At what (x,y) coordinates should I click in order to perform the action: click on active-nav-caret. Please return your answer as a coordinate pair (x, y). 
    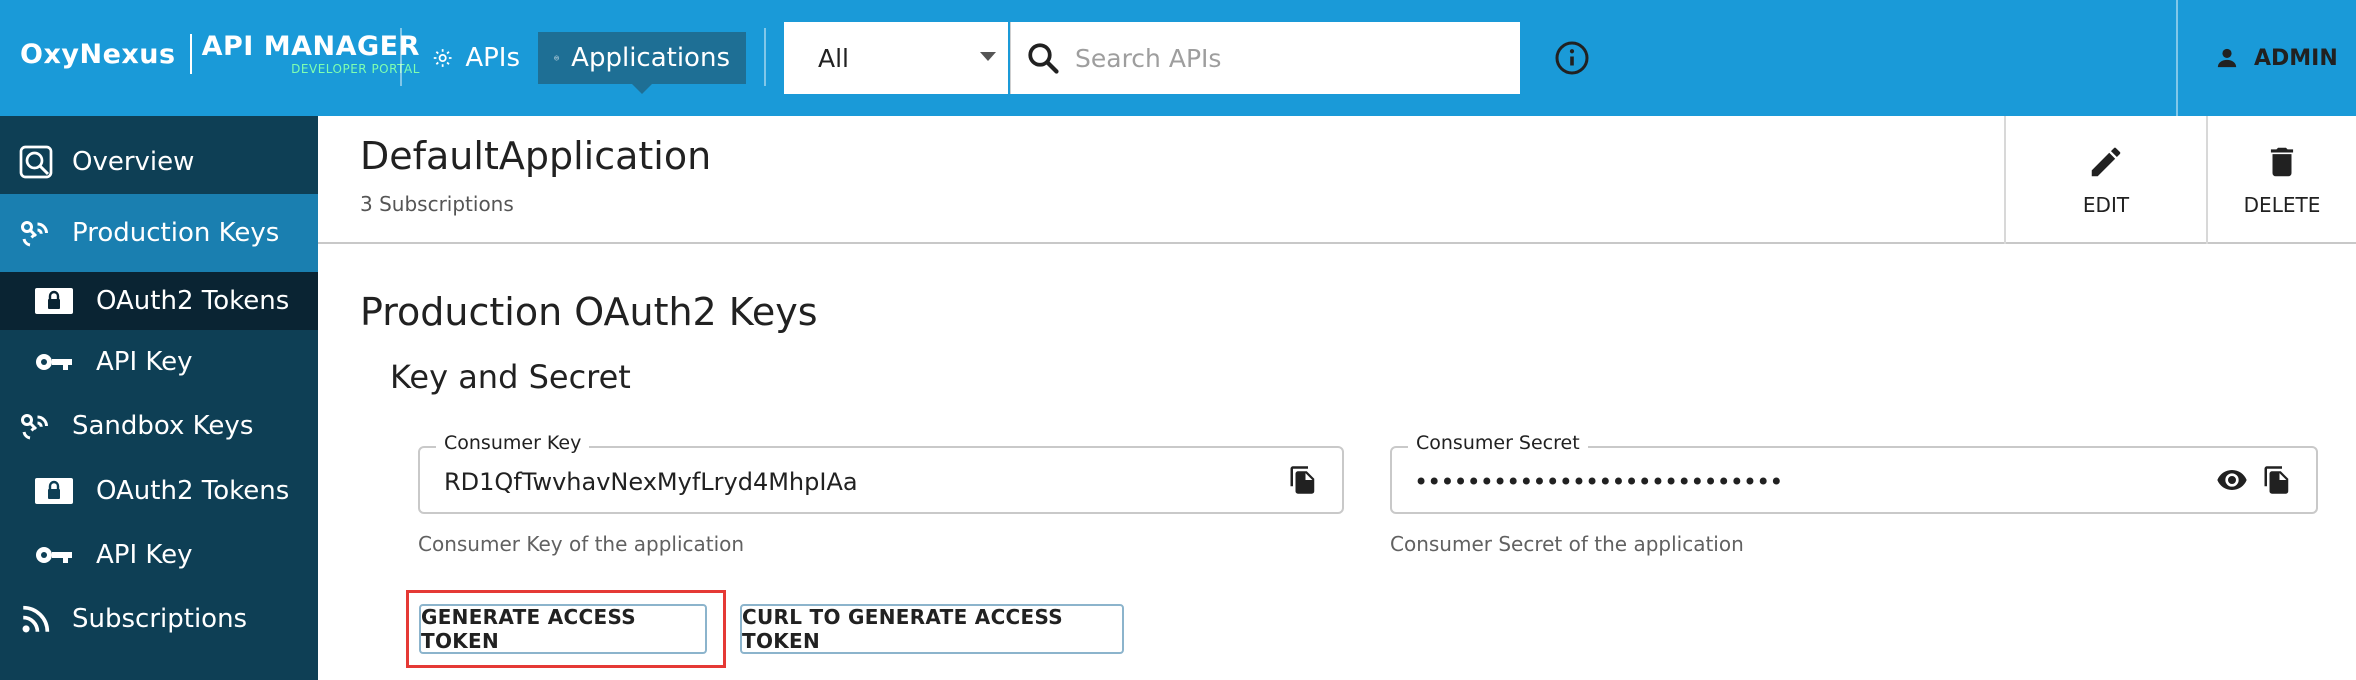
    Looking at the image, I should click on (642, 89).